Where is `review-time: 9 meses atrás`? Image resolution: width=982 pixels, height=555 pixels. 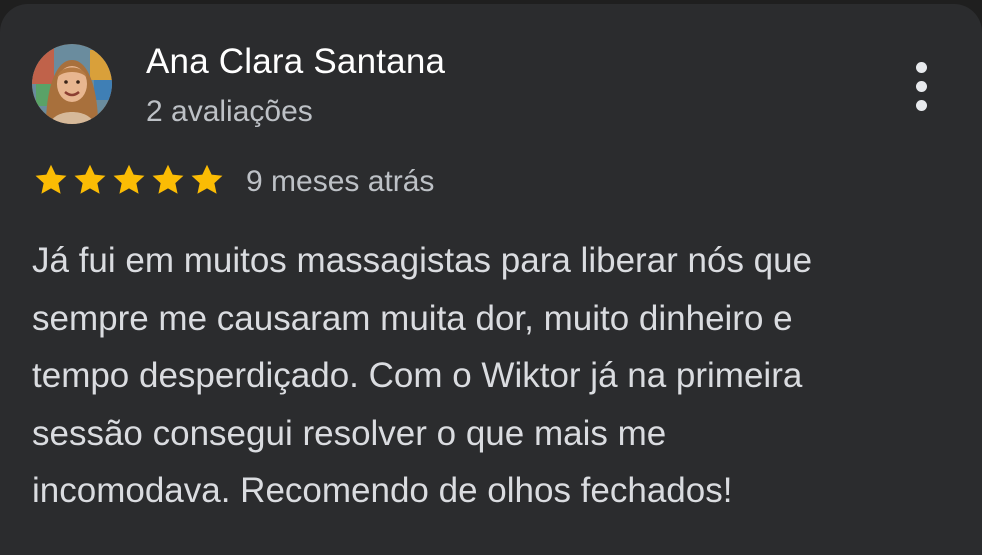 review-time: 9 meses atrás is located at coordinates (340, 181).